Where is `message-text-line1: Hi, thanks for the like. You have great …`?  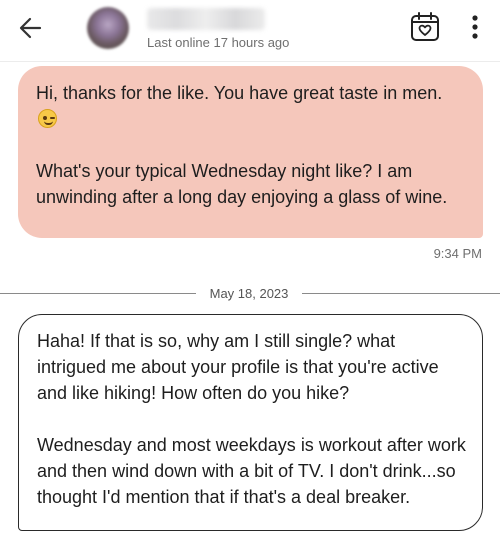 message-text-line1: Hi, thanks for the like. You have great … is located at coordinates (239, 93).